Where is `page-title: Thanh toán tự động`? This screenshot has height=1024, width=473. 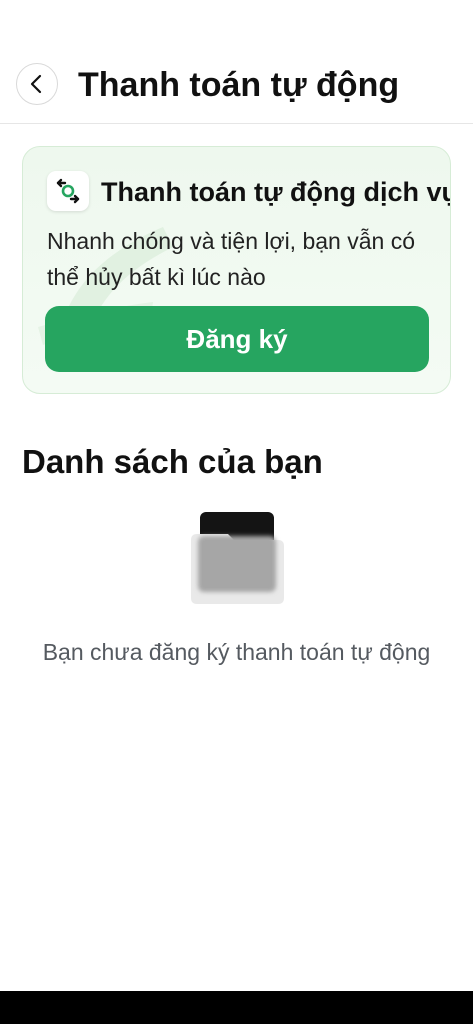 page-title: Thanh toán tự động is located at coordinates (239, 85).